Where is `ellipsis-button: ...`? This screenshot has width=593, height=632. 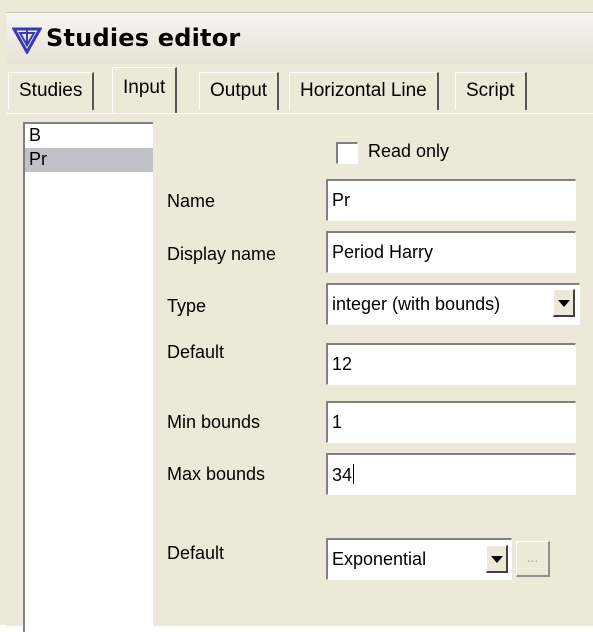
ellipsis-button: ... is located at coordinates (533, 559).